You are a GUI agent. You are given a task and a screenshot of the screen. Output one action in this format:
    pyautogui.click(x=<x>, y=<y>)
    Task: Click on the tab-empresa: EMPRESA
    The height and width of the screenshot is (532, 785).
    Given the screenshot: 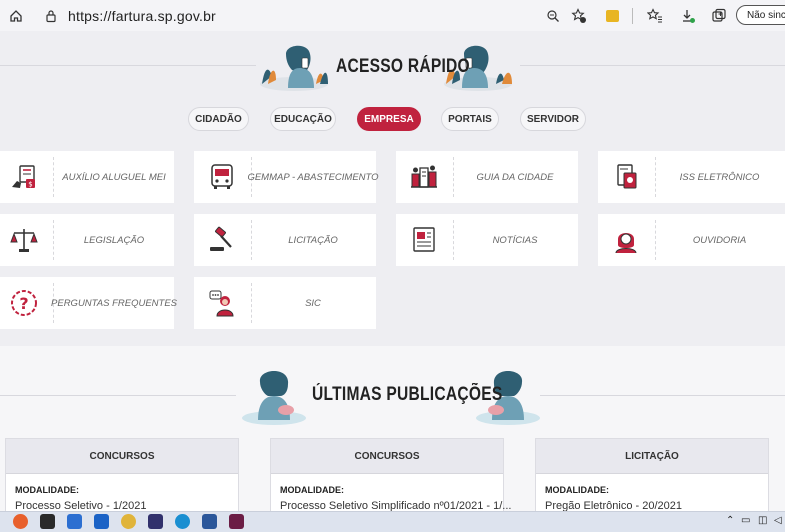 What is the action you would take?
    pyautogui.click(x=389, y=119)
    